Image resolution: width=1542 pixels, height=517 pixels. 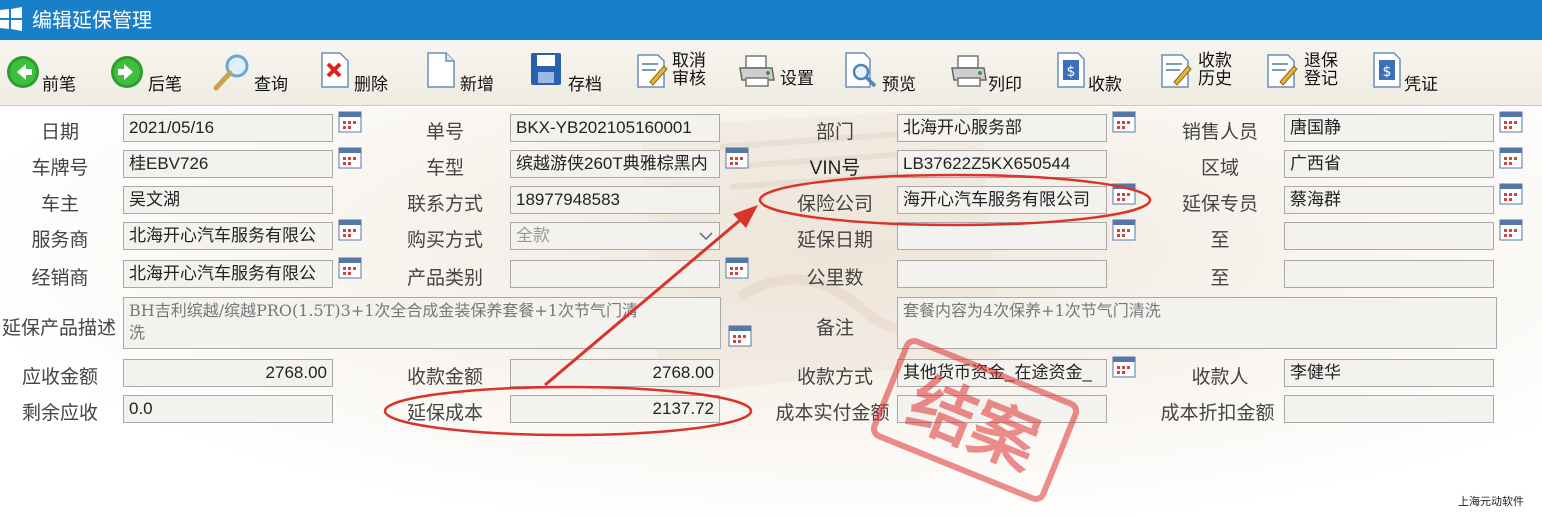 What do you see at coordinates (228, 373) in the screenshot?
I see `receivable-field: 2768.00` at bounding box center [228, 373].